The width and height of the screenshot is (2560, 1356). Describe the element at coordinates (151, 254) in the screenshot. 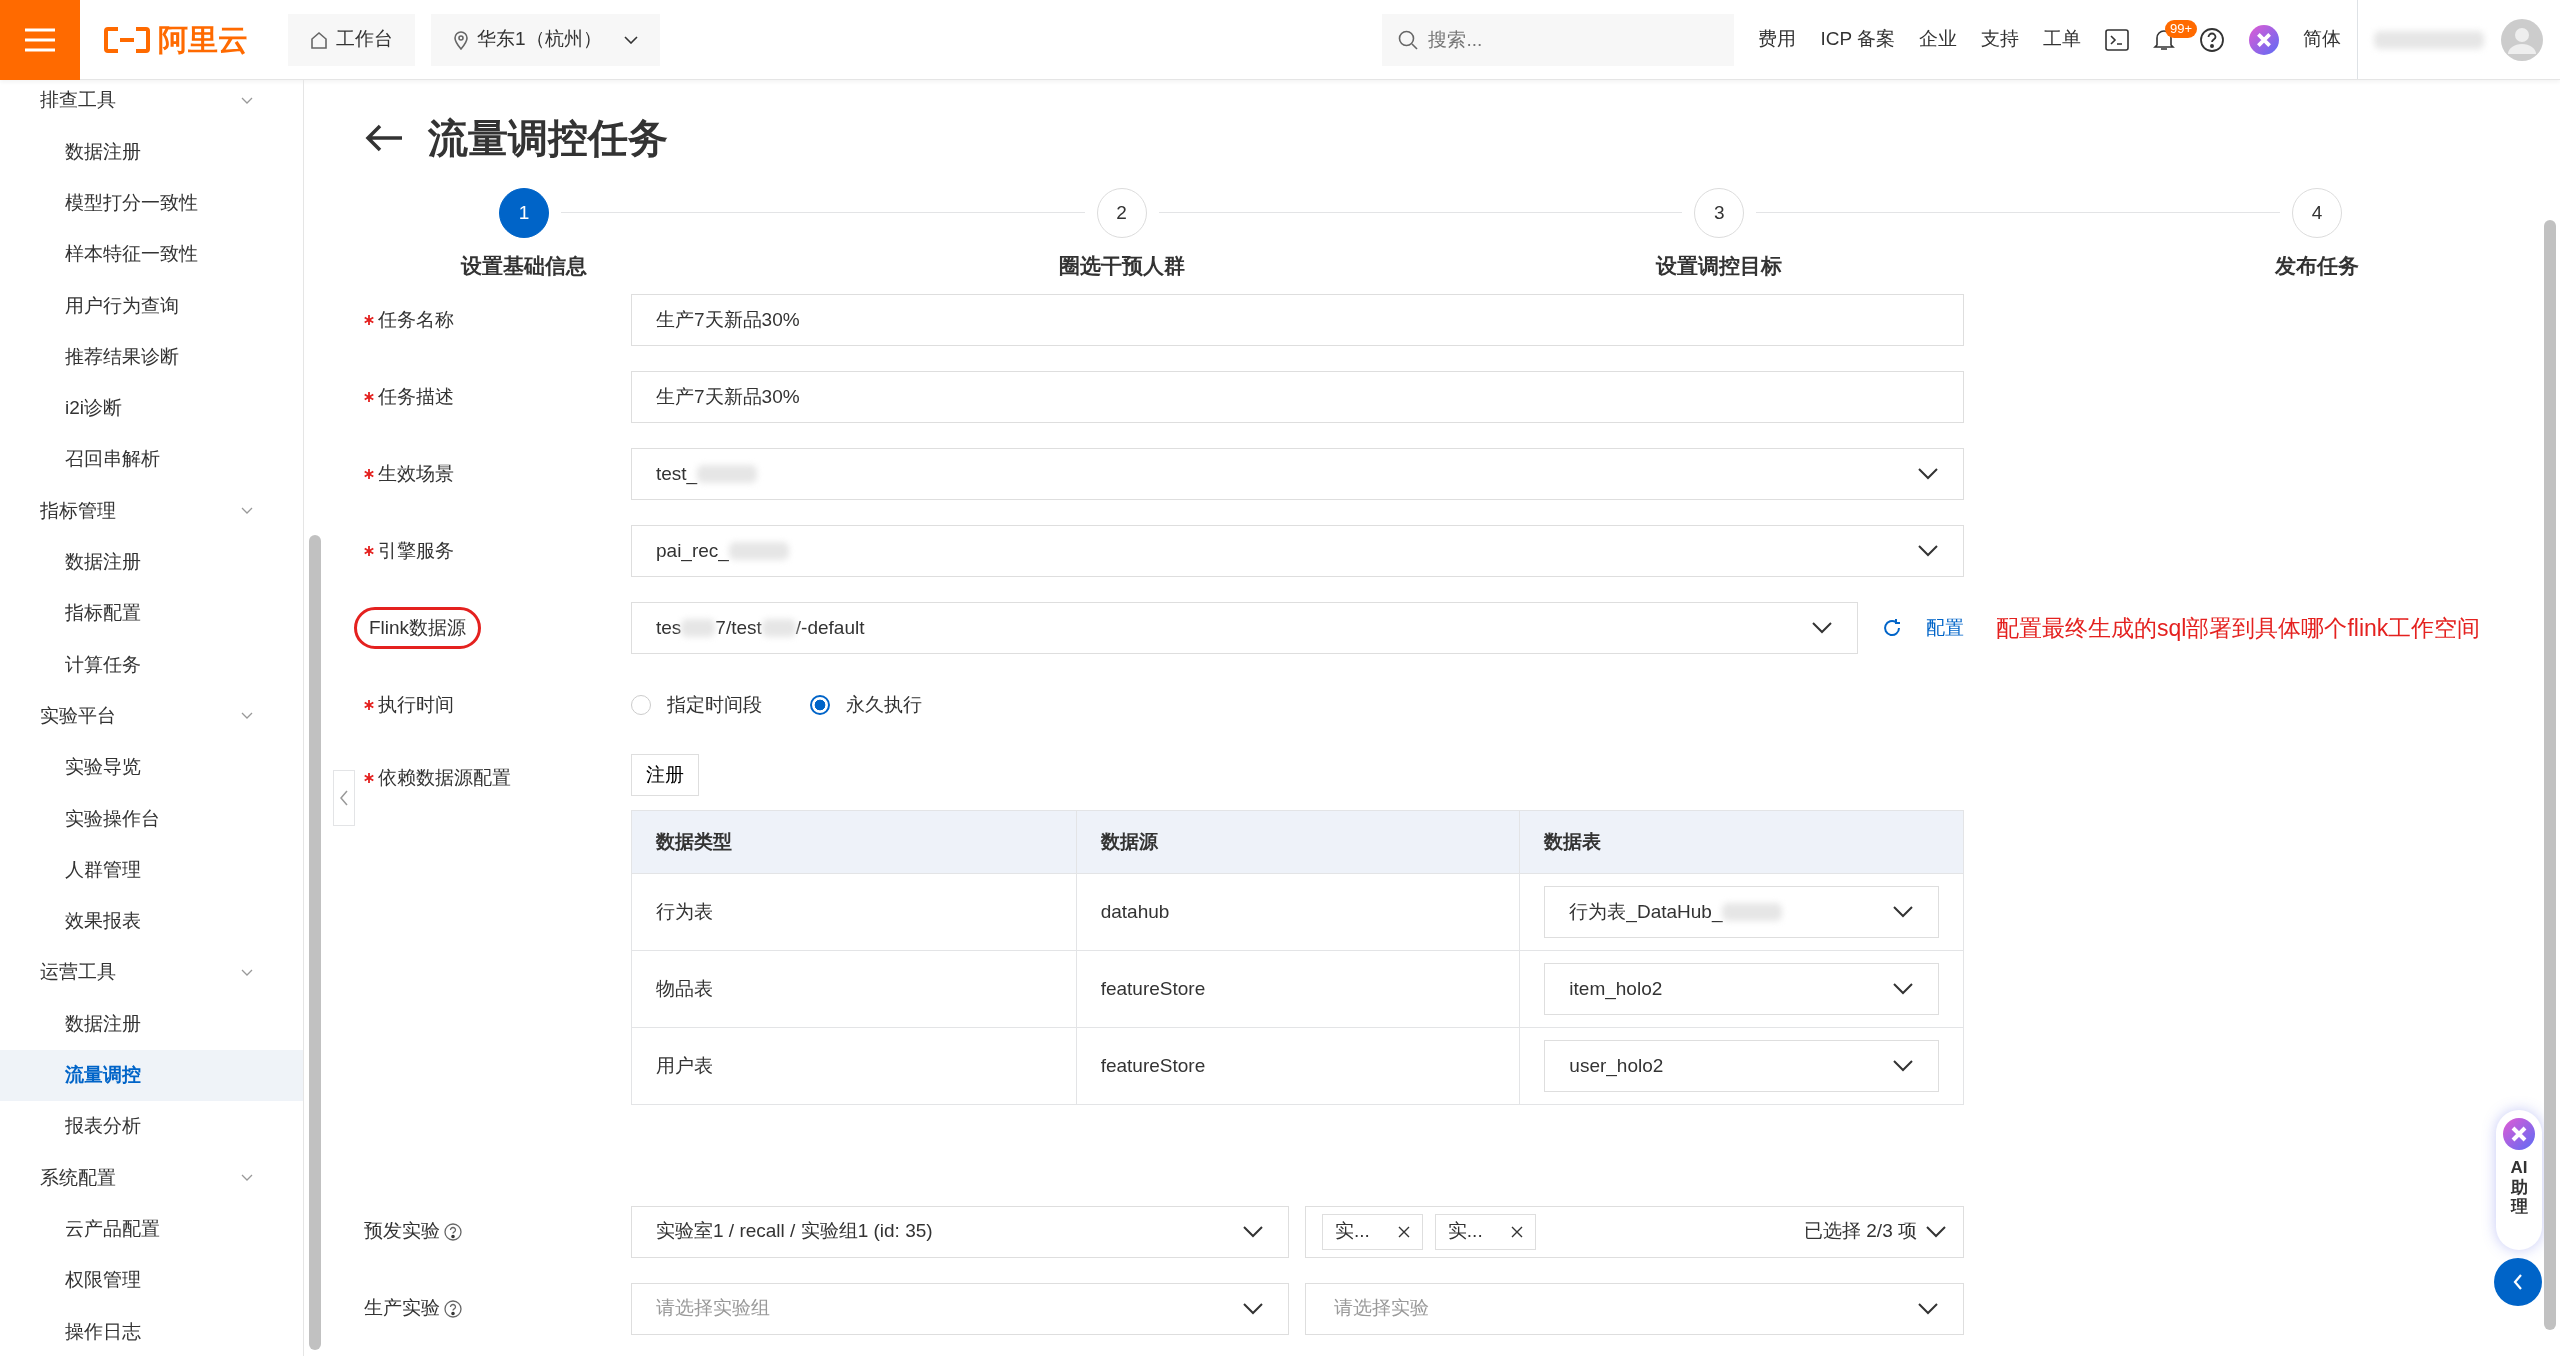

I see `sidebar-item: 样本特征一致性` at that location.